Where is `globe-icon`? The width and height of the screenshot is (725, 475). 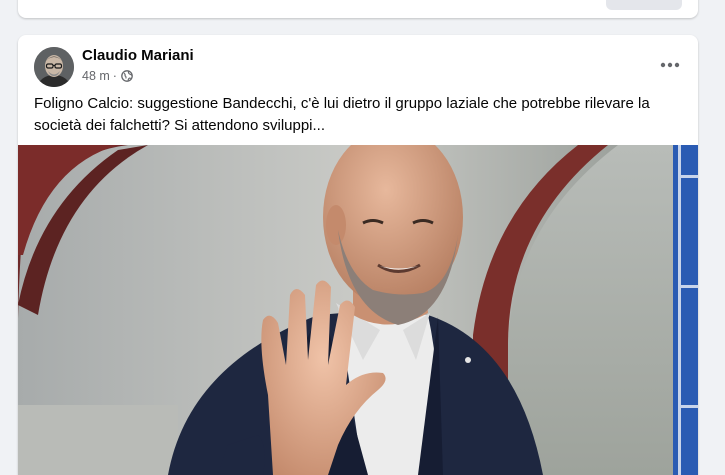
globe-icon is located at coordinates (127, 76).